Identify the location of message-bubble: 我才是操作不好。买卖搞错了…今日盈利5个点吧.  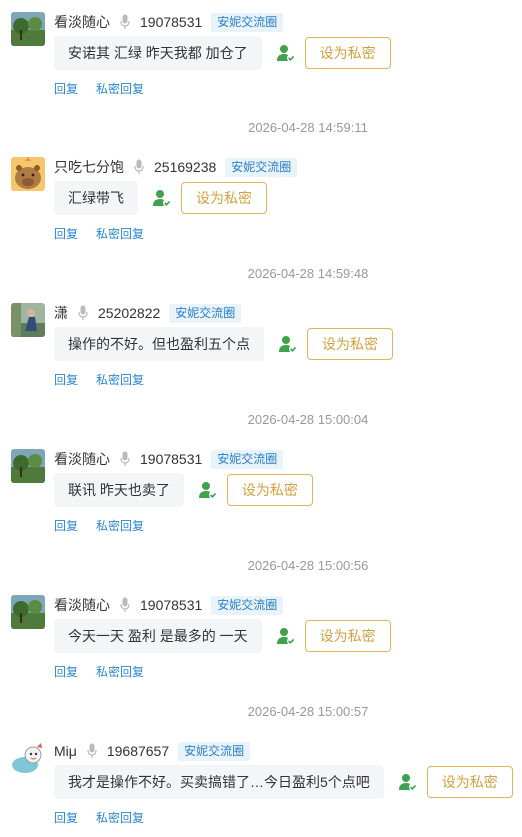
(219, 782).